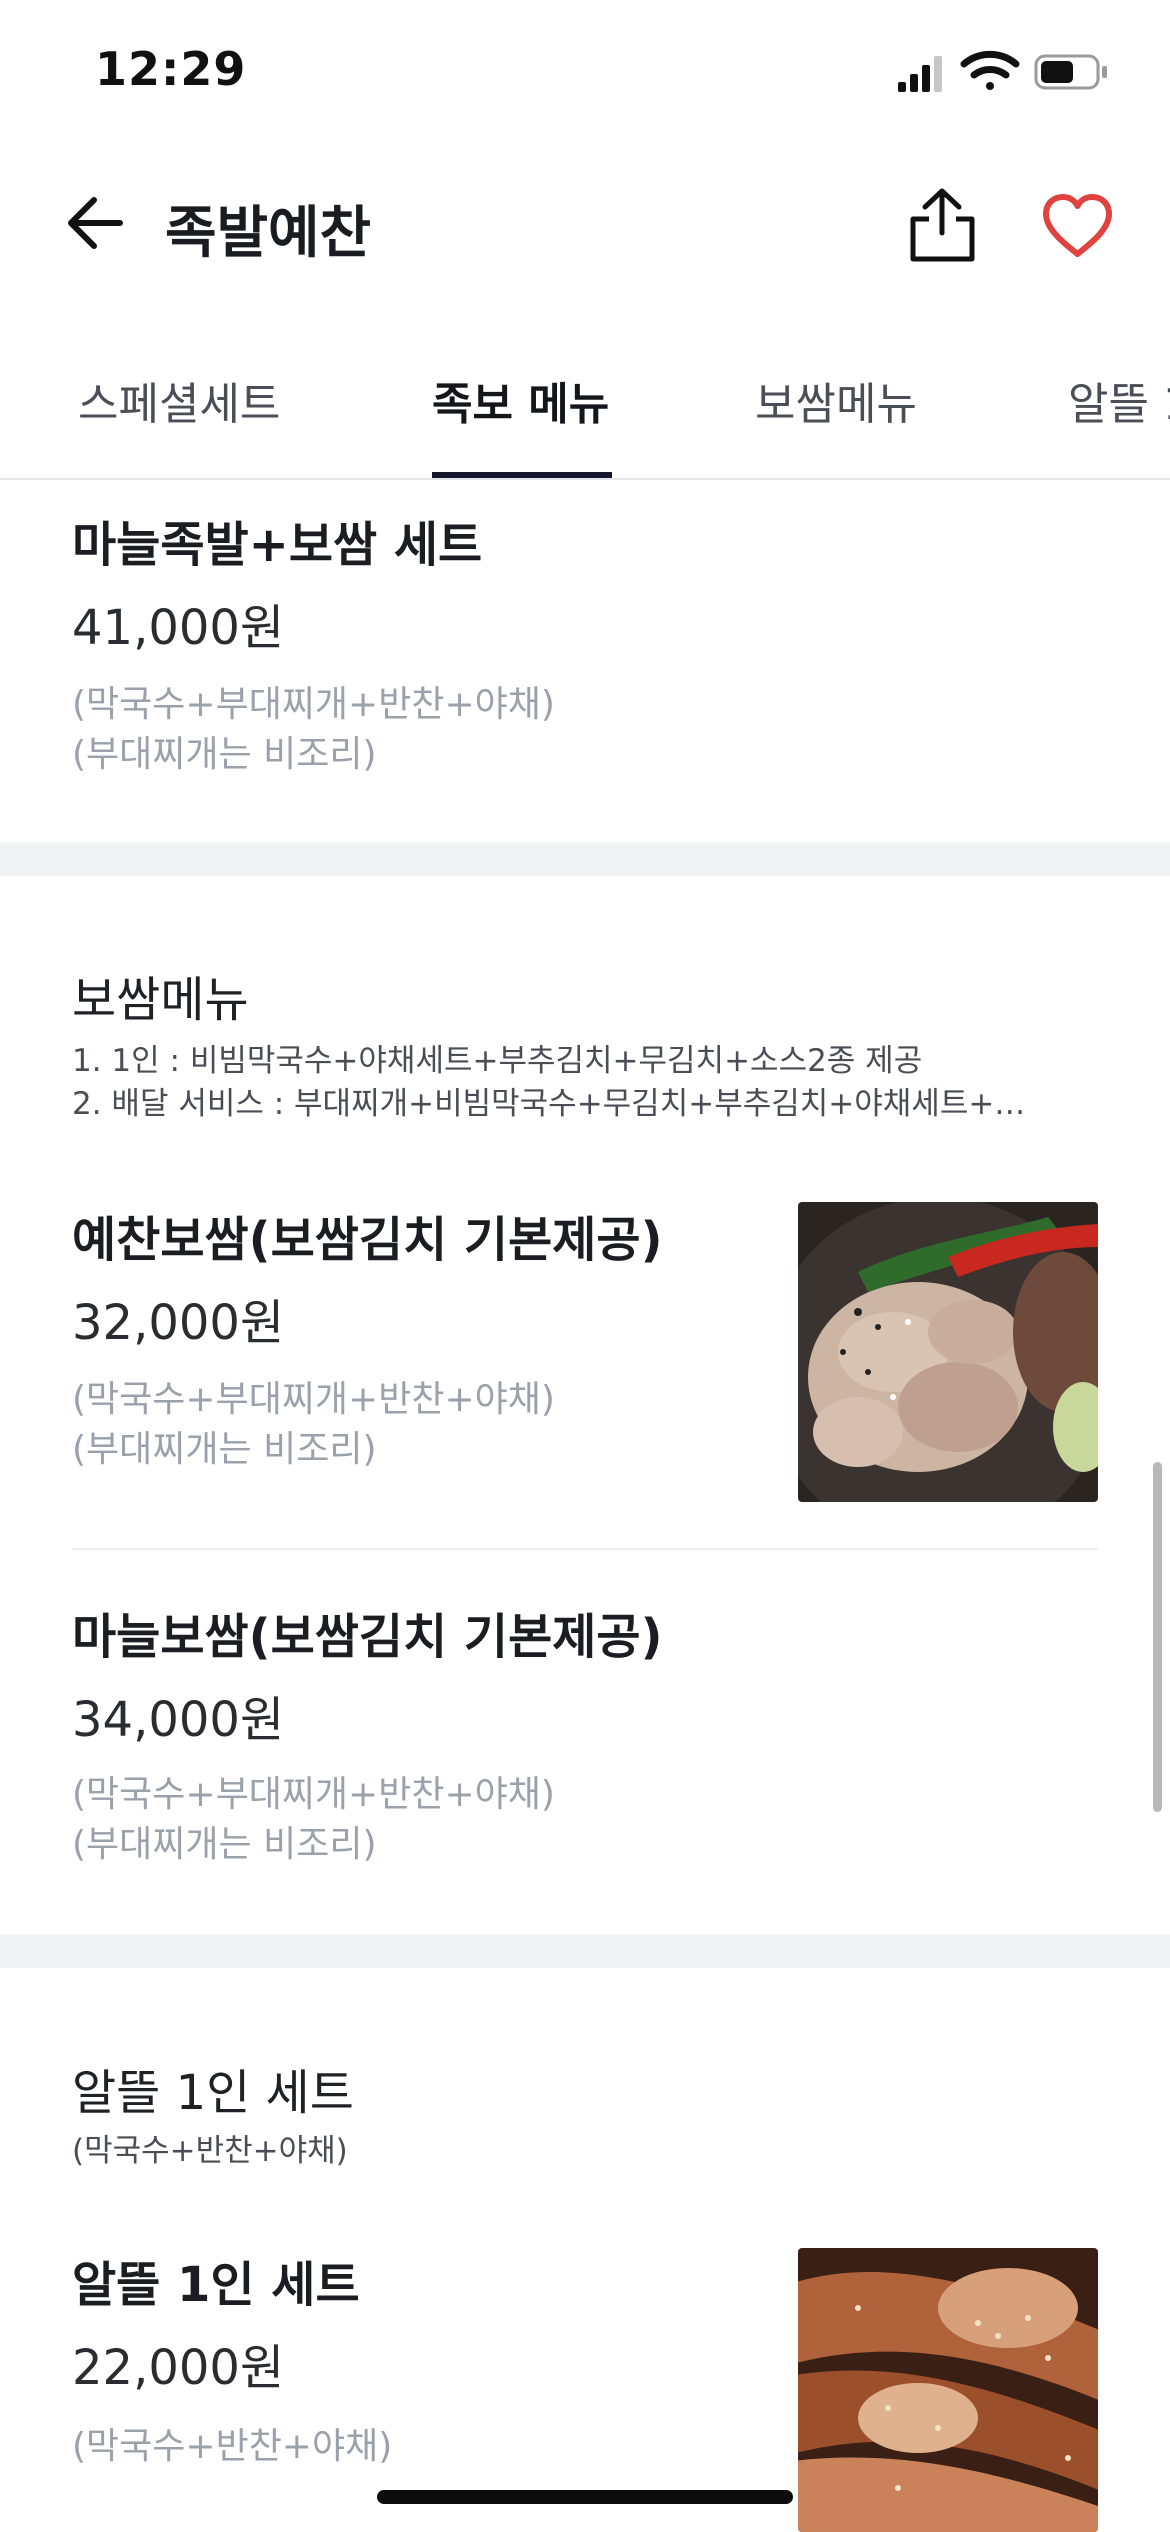 This screenshot has width=1170, height=2532. I want to click on favorite-button, so click(1077, 227).